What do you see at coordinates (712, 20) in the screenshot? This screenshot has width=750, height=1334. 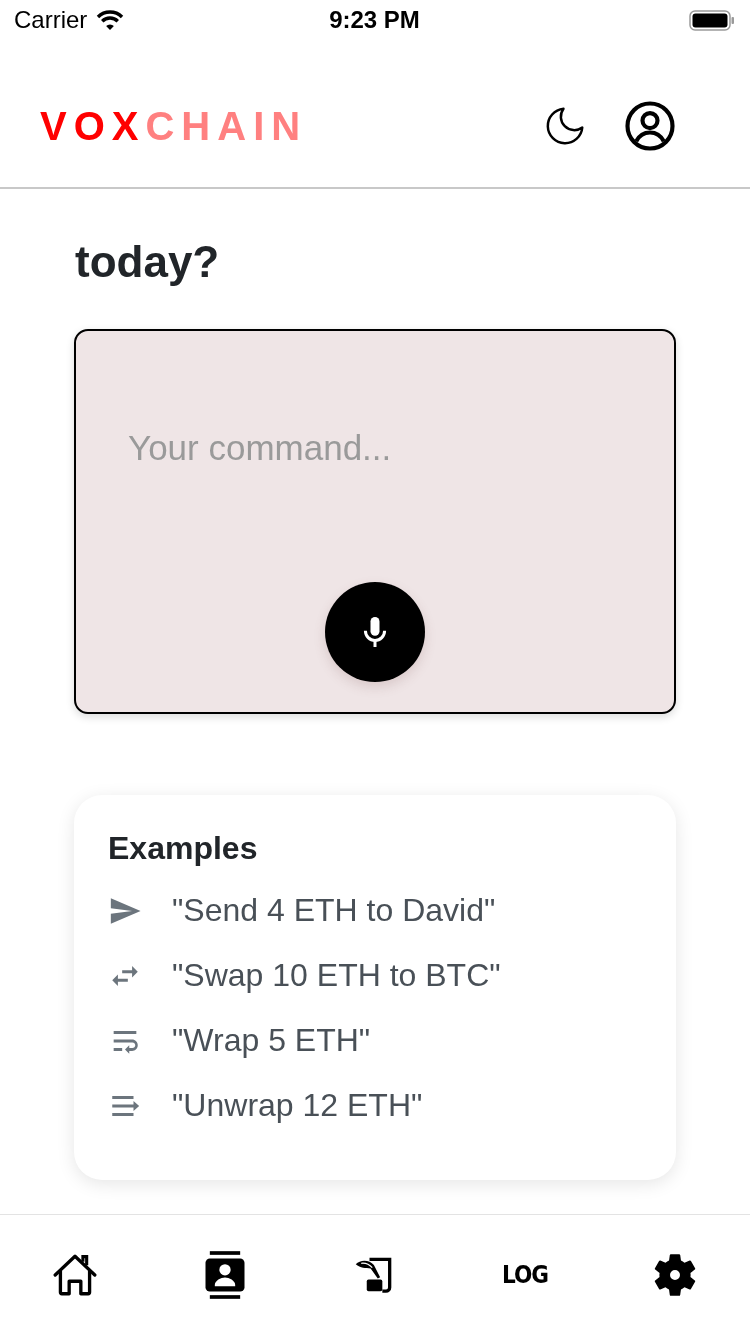 I see `battery-icon` at bounding box center [712, 20].